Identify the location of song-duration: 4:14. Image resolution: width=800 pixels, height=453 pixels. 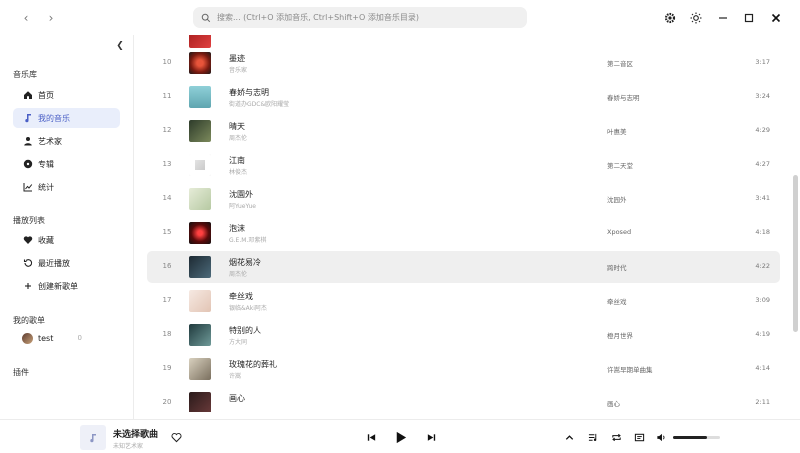
(762, 368).